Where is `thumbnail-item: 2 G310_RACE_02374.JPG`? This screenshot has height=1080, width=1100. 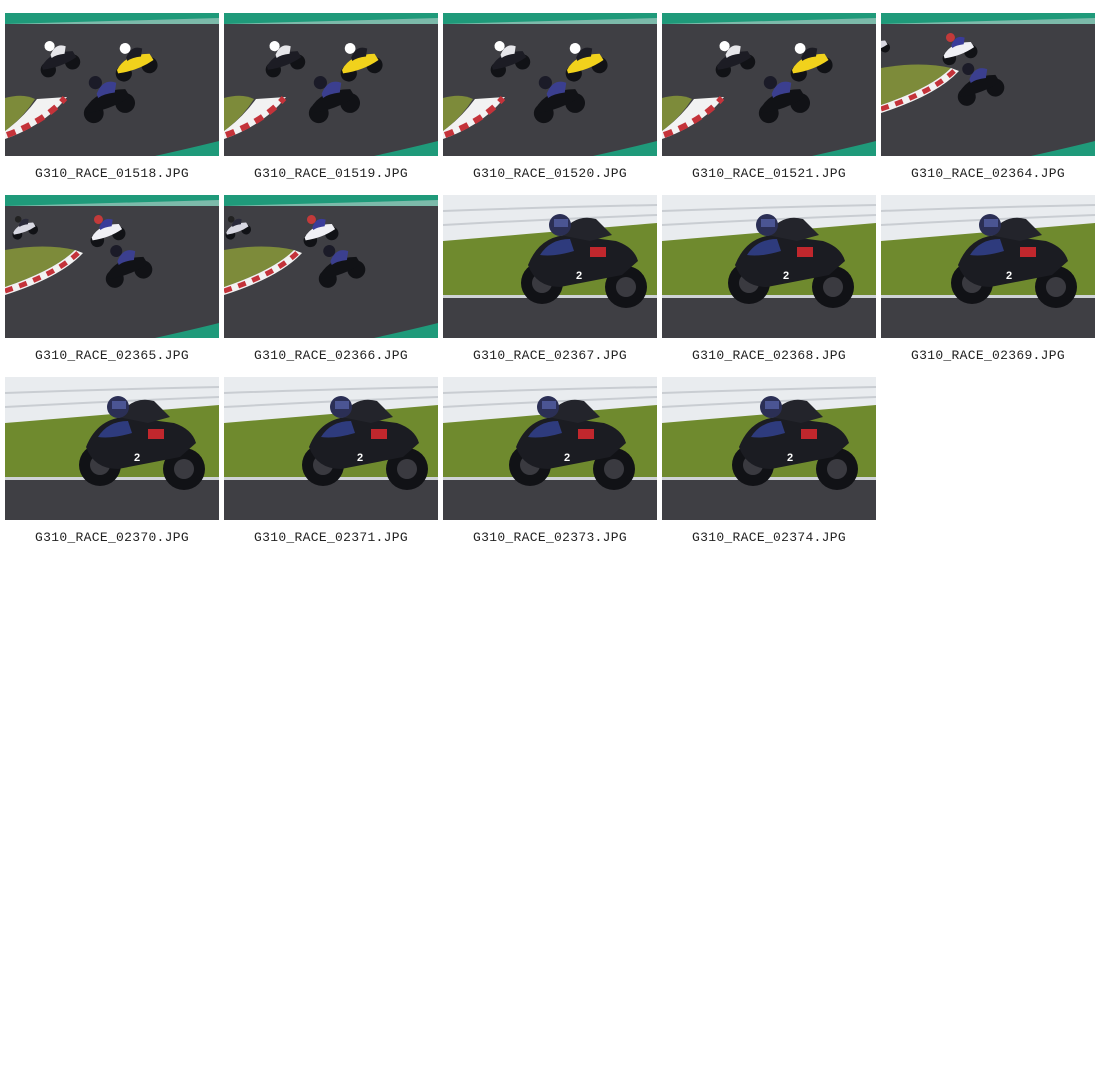 thumbnail-item: 2 G310_RACE_02374.JPG is located at coordinates (769, 463).